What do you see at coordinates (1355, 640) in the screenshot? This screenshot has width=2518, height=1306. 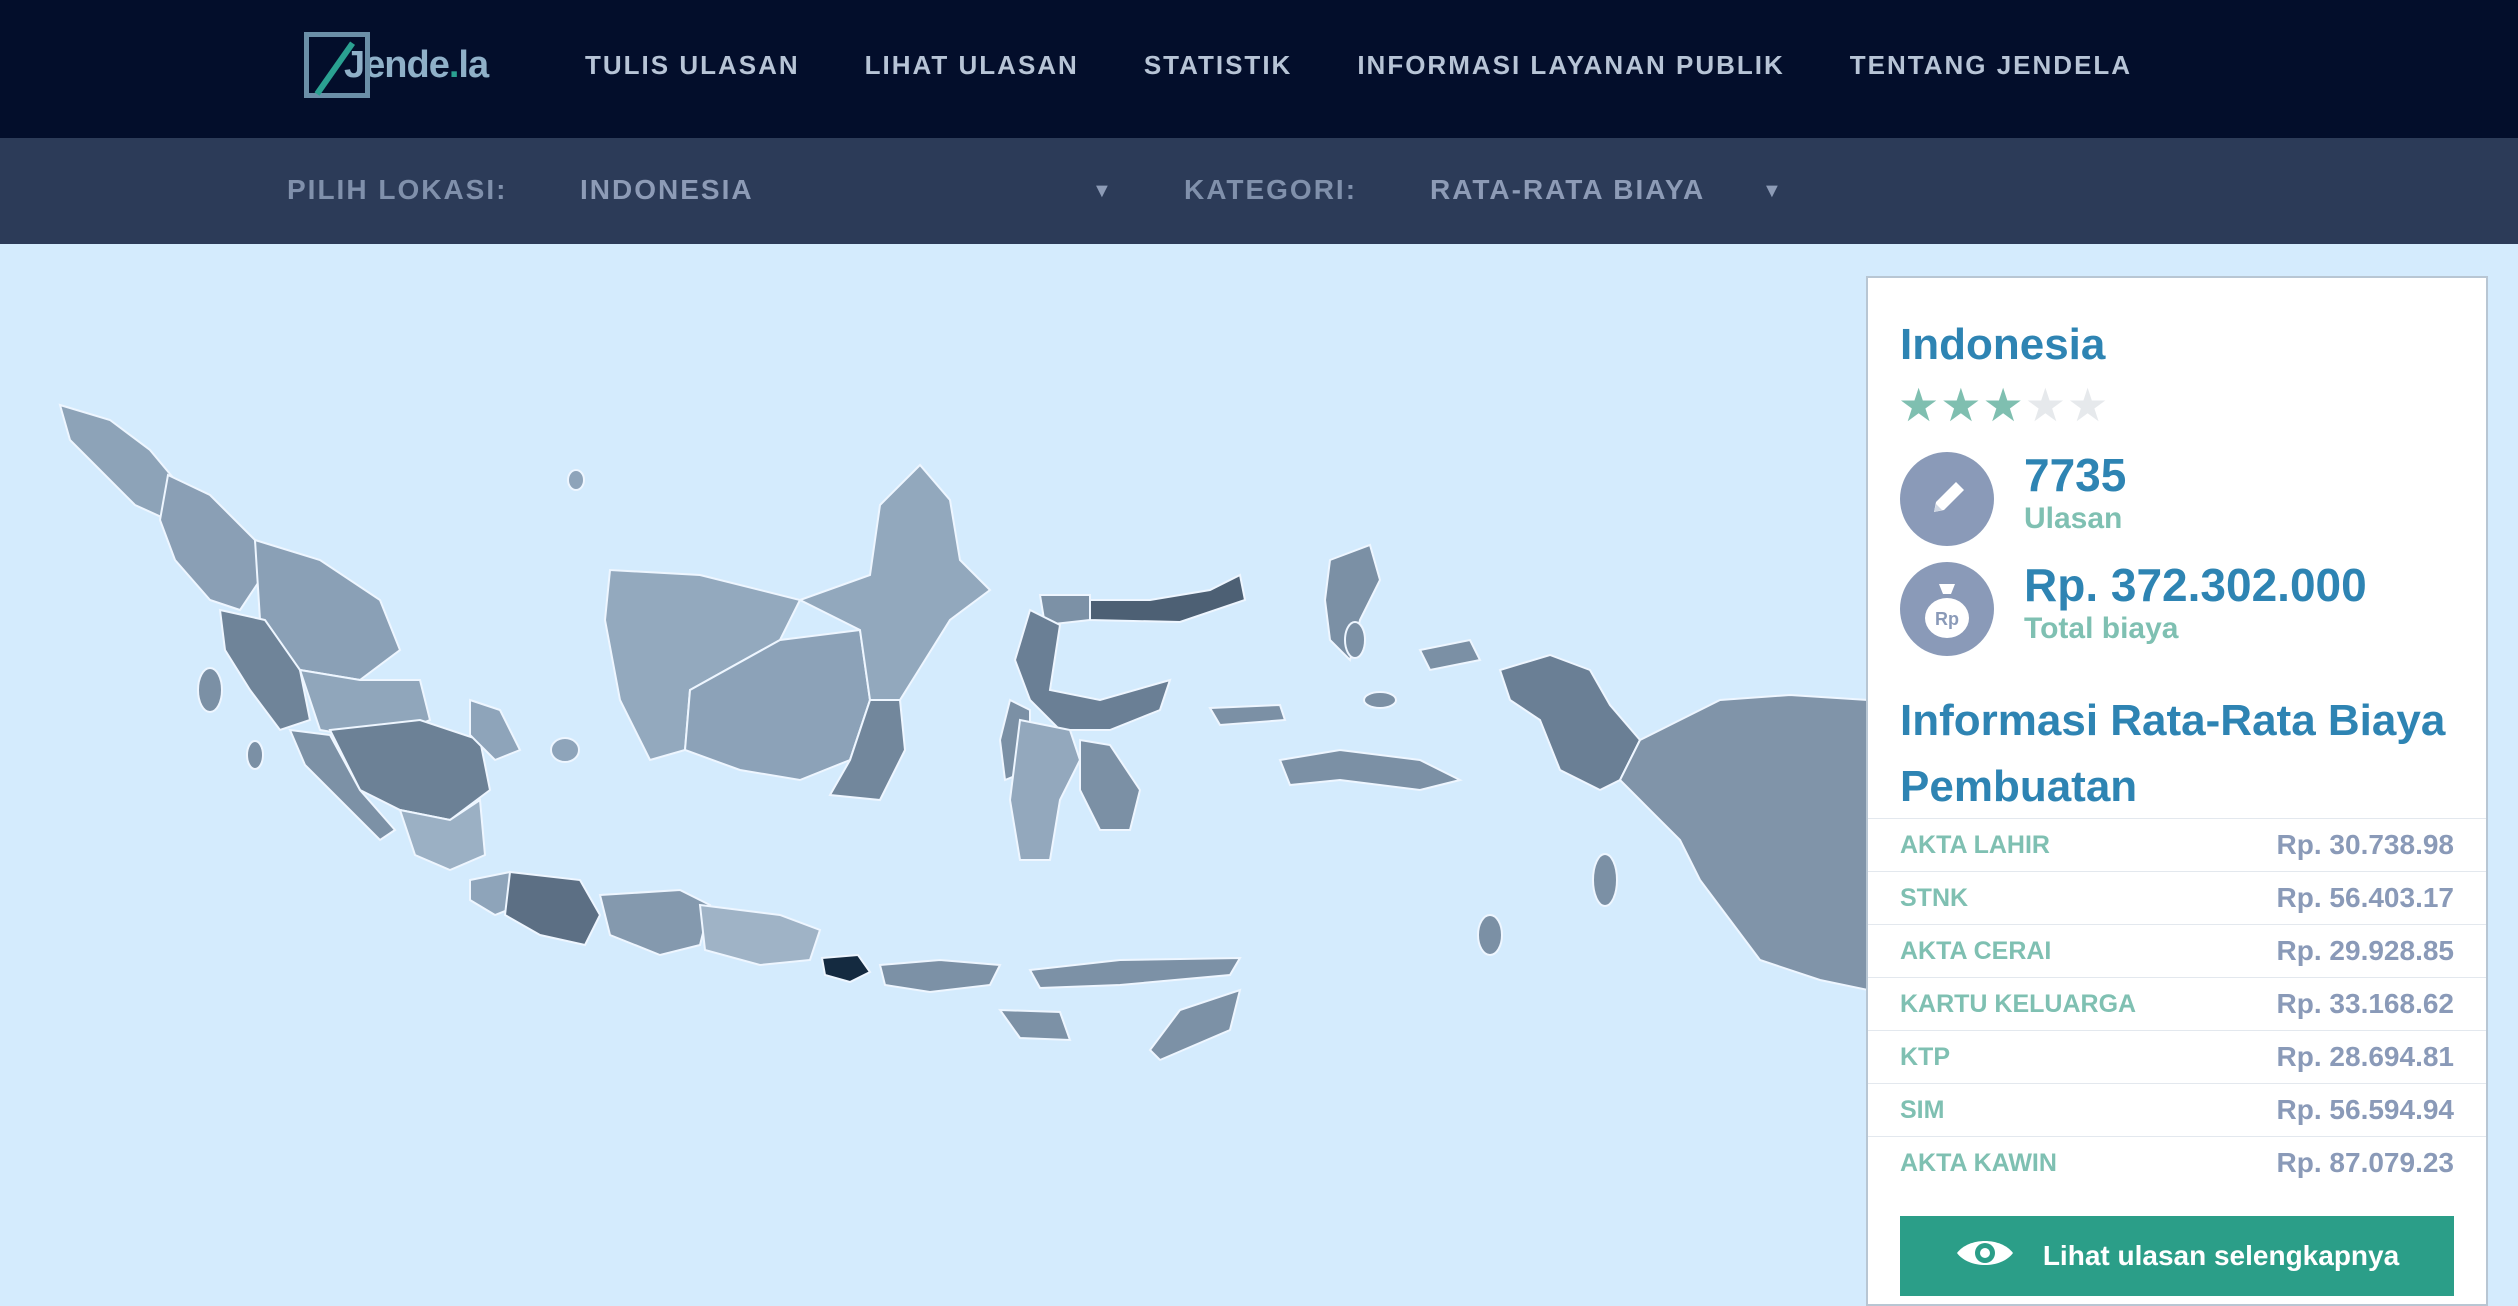 I see `map-region-halmahera-island` at bounding box center [1355, 640].